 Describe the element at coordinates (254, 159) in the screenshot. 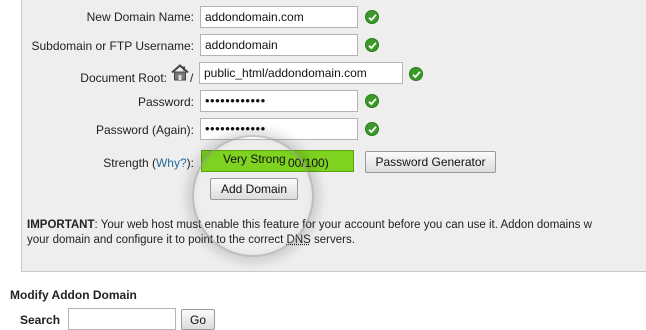

I see `strength-value: Very Strong` at that location.